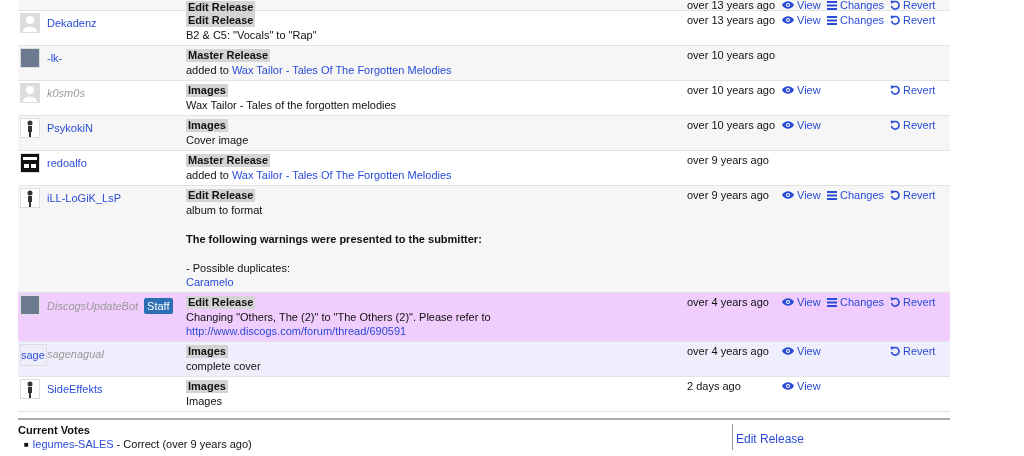  Describe the element at coordinates (339, 324) in the screenshot. I see `description-text: Changing "Others, The (2)" to "The Others (2)". Please refer to http://www.discogs.com/forum/thread/690591` at that location.